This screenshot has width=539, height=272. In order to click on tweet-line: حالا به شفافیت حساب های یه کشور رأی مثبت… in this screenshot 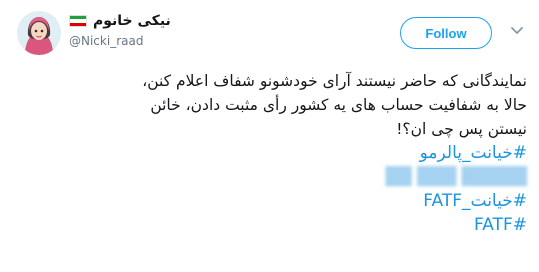, I will do `click(338, 105)`.